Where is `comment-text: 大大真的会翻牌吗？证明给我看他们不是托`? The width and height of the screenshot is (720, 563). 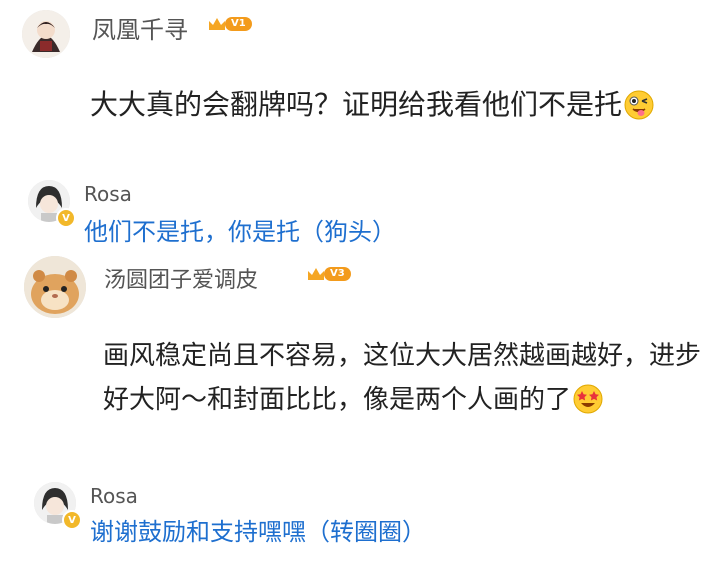 comment-text: 大大真的会翻牌吗？证明给我看他们不是托 is located at coordinates (385, 105).